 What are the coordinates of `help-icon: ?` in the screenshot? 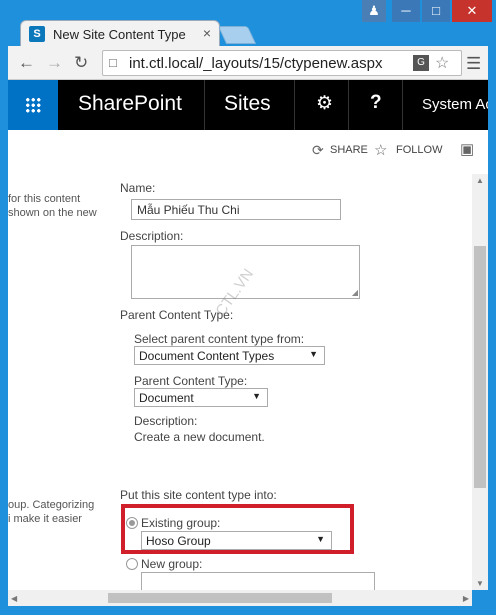 It's located at (376, 103).